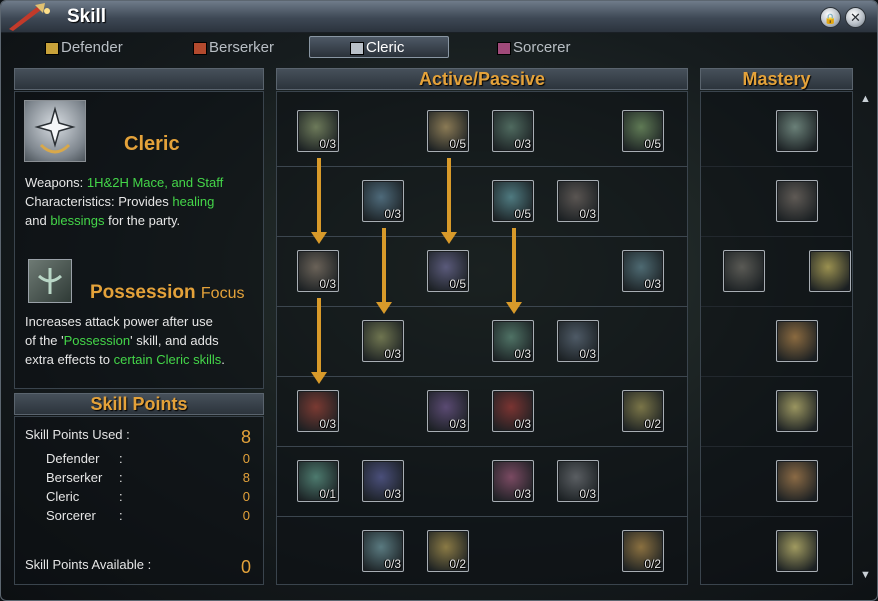  I want to click on cleric-points-value: 0, so click(246, 496).